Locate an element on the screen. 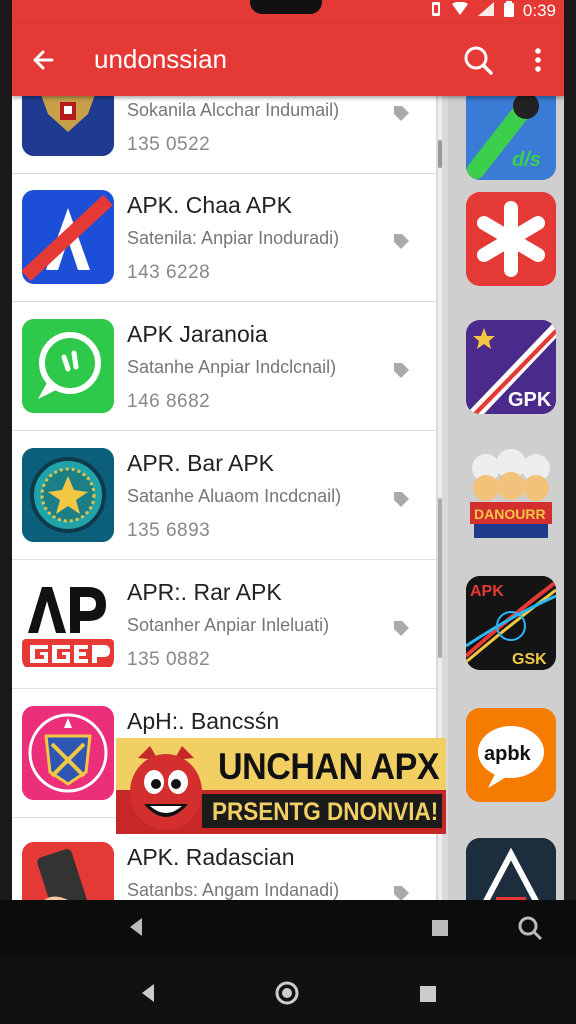  side-icon-label: d/s is located at coordinates (526, 160).